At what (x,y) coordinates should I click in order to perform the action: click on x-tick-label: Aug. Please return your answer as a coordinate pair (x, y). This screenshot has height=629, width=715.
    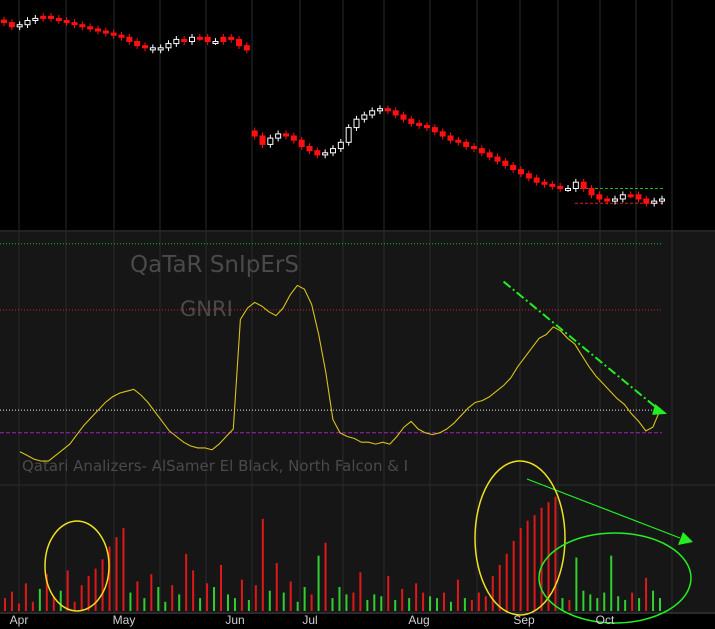
    Looking at the image, I should click on (418, 620).